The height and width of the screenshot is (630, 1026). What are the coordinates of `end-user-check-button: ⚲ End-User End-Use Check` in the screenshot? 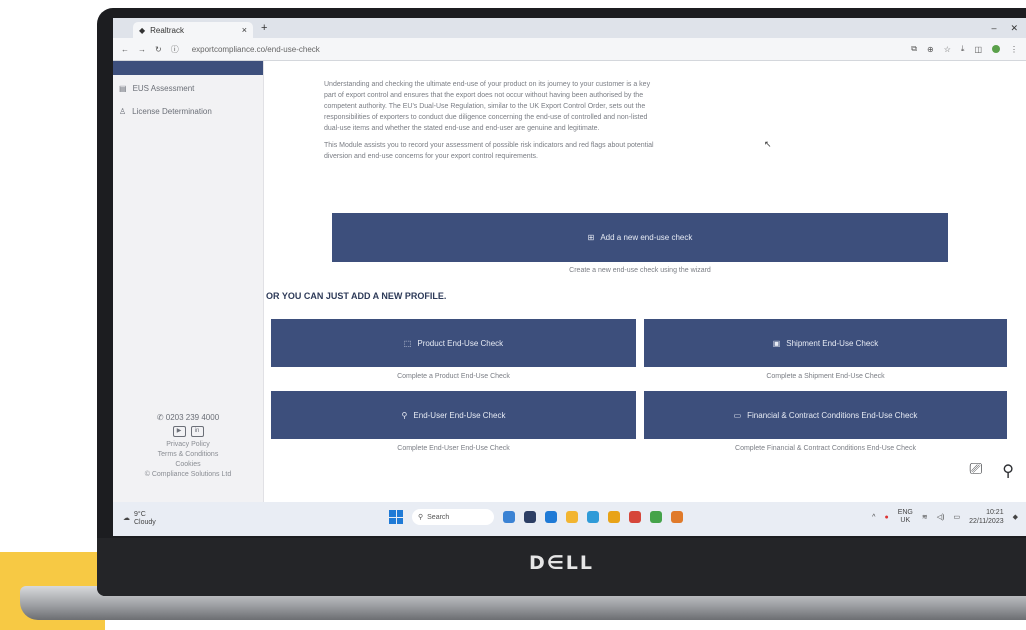 It's located at (453, 415).